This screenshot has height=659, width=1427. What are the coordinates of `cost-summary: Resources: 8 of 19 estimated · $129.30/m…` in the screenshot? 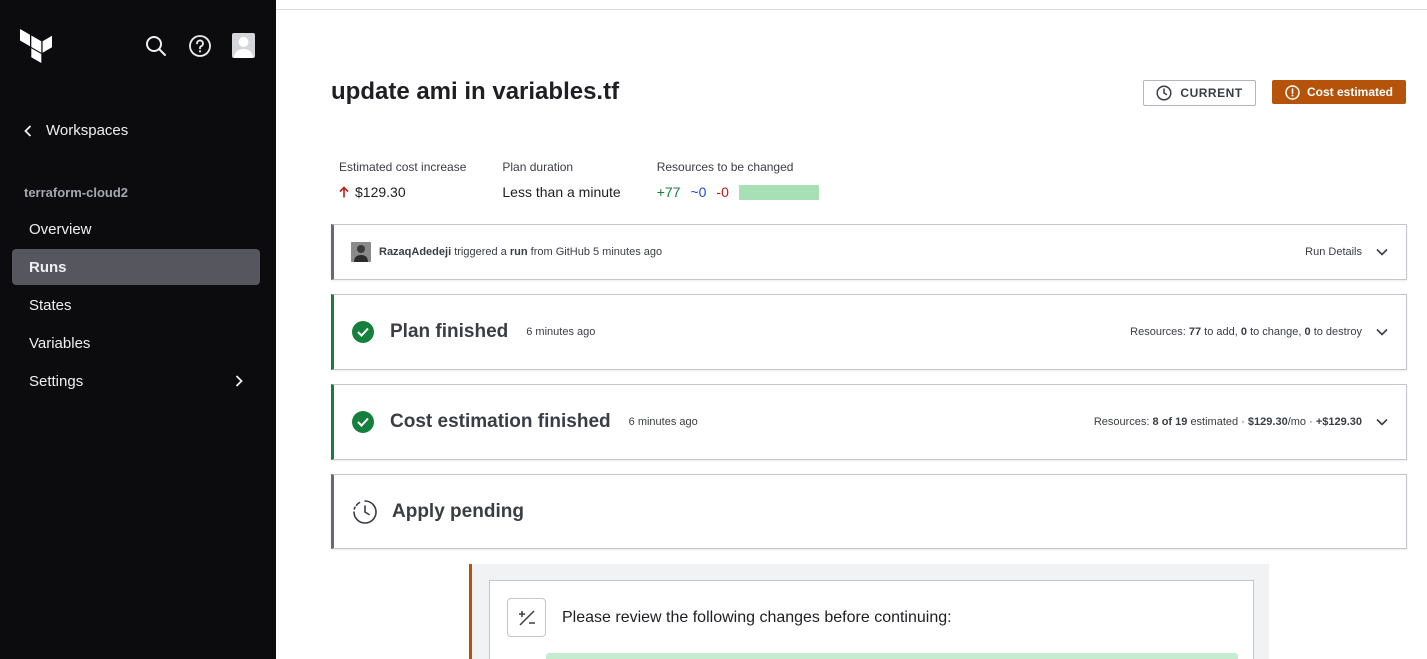 It's located at (1241, 422).